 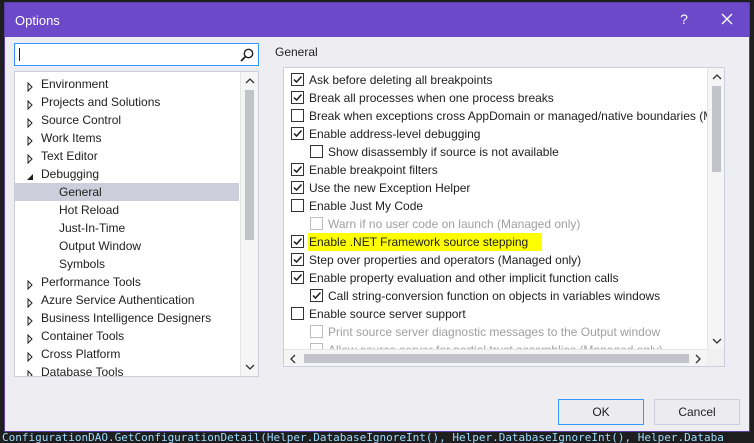 I want to click on tree-item: Just-In-Time, so click(x=127, y=228).